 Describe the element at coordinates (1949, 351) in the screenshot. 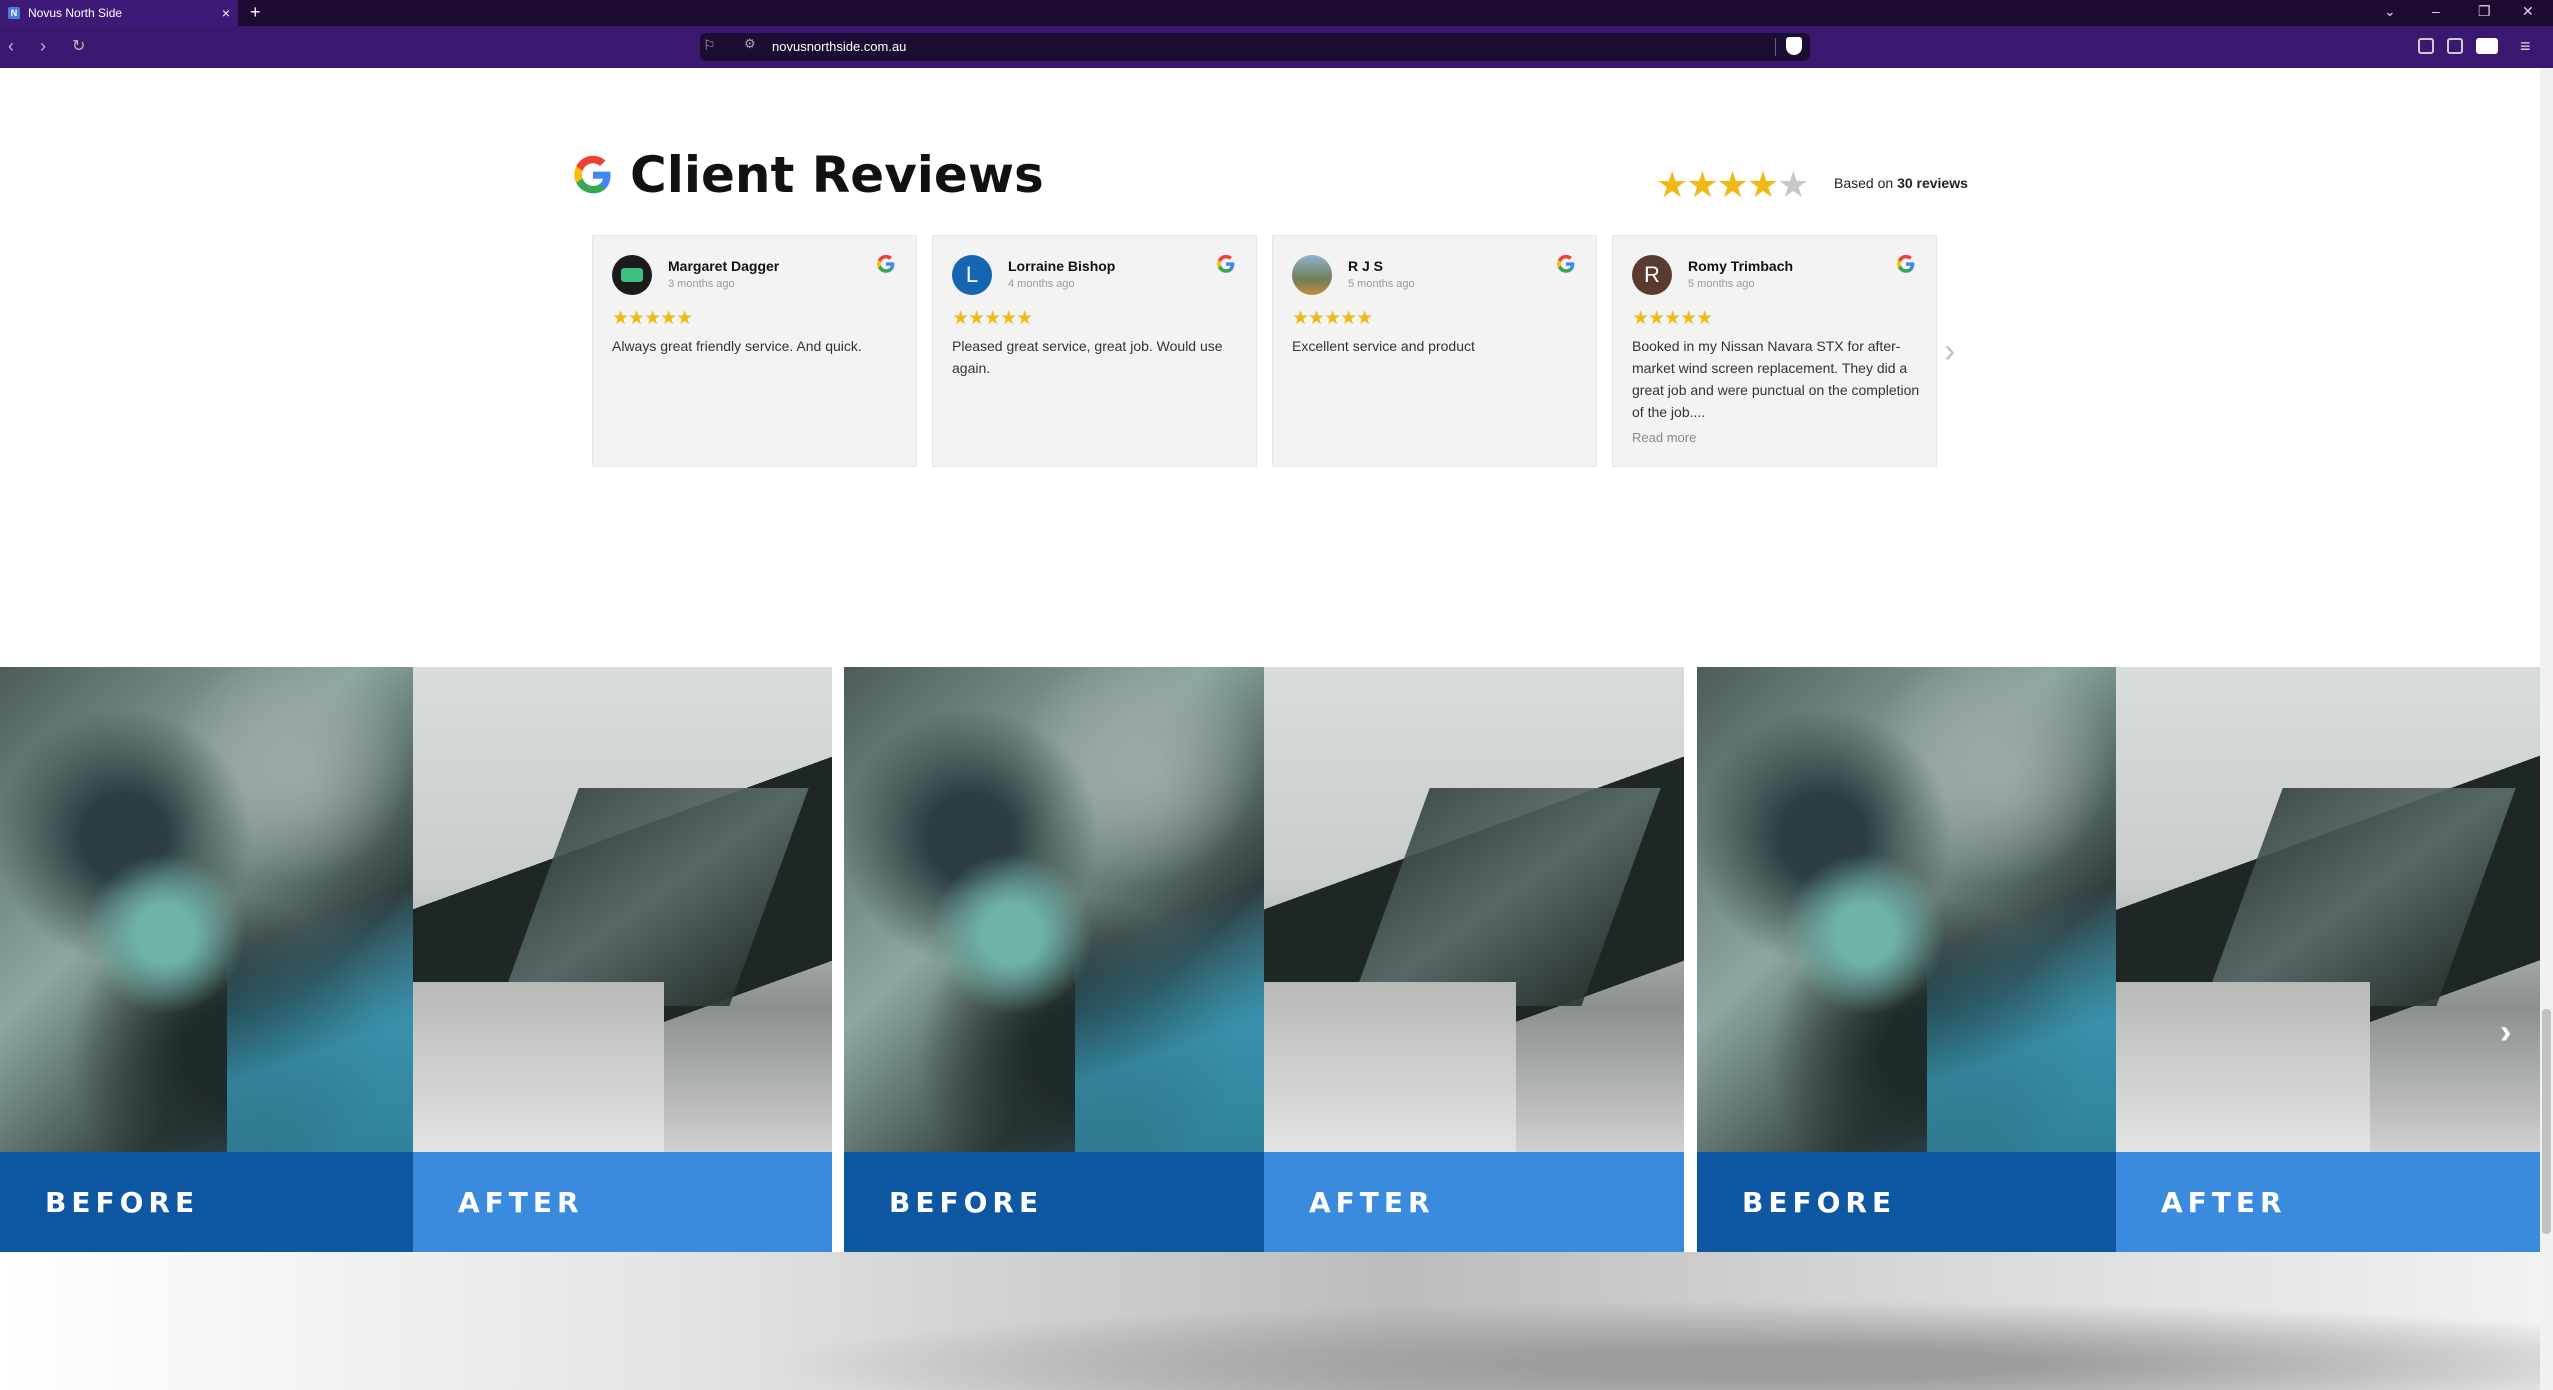

I see `reviews-next-icon: ›` at that location.